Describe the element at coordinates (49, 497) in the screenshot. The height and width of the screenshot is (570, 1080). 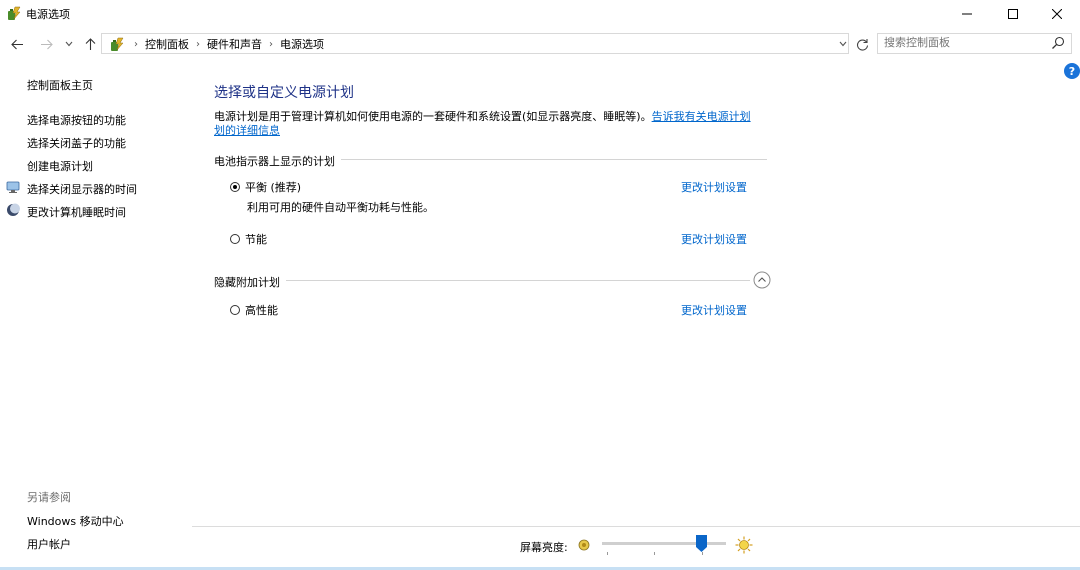
I see `see-also-heading: 另请参阅` at that location.